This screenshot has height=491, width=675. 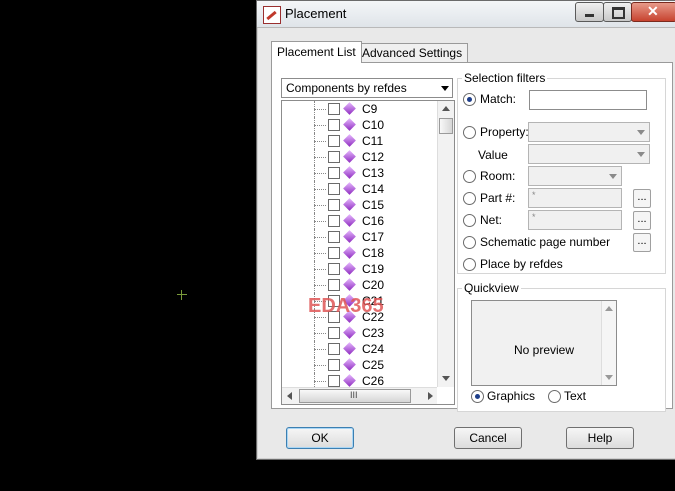 I want to click on close-button: ✕, so click(x=653, y=12).